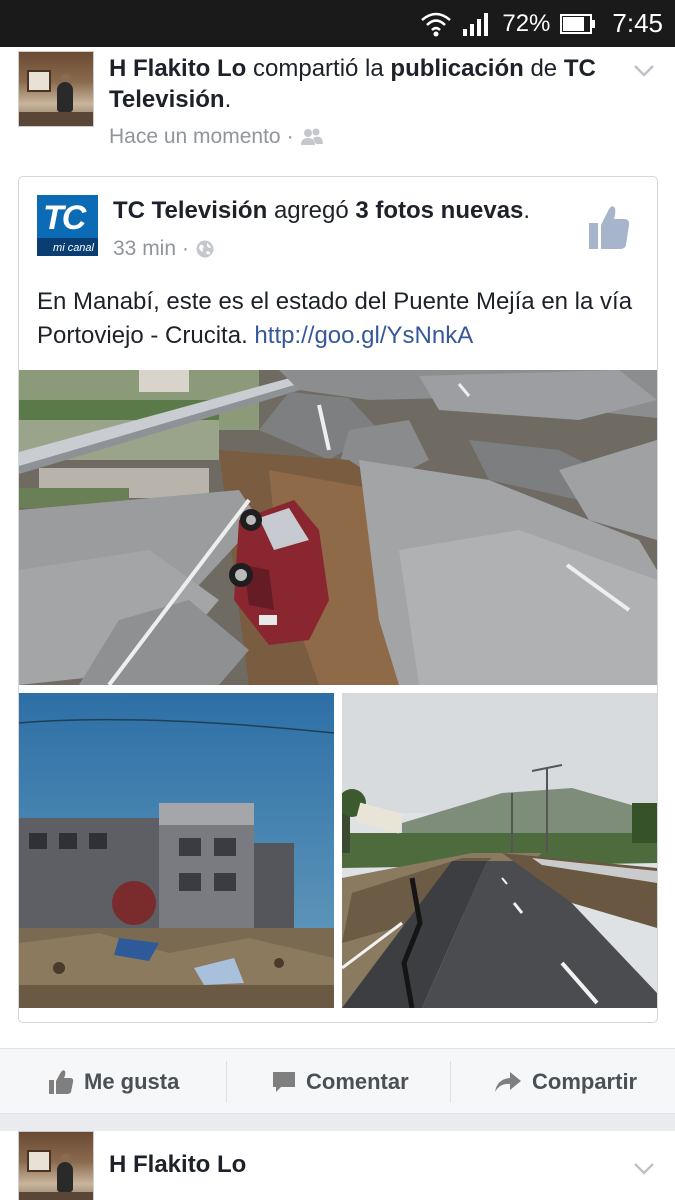  Describe the element at coordinates (585, 1081) in the screenshot. I see `share-label: Compartir` at that location.